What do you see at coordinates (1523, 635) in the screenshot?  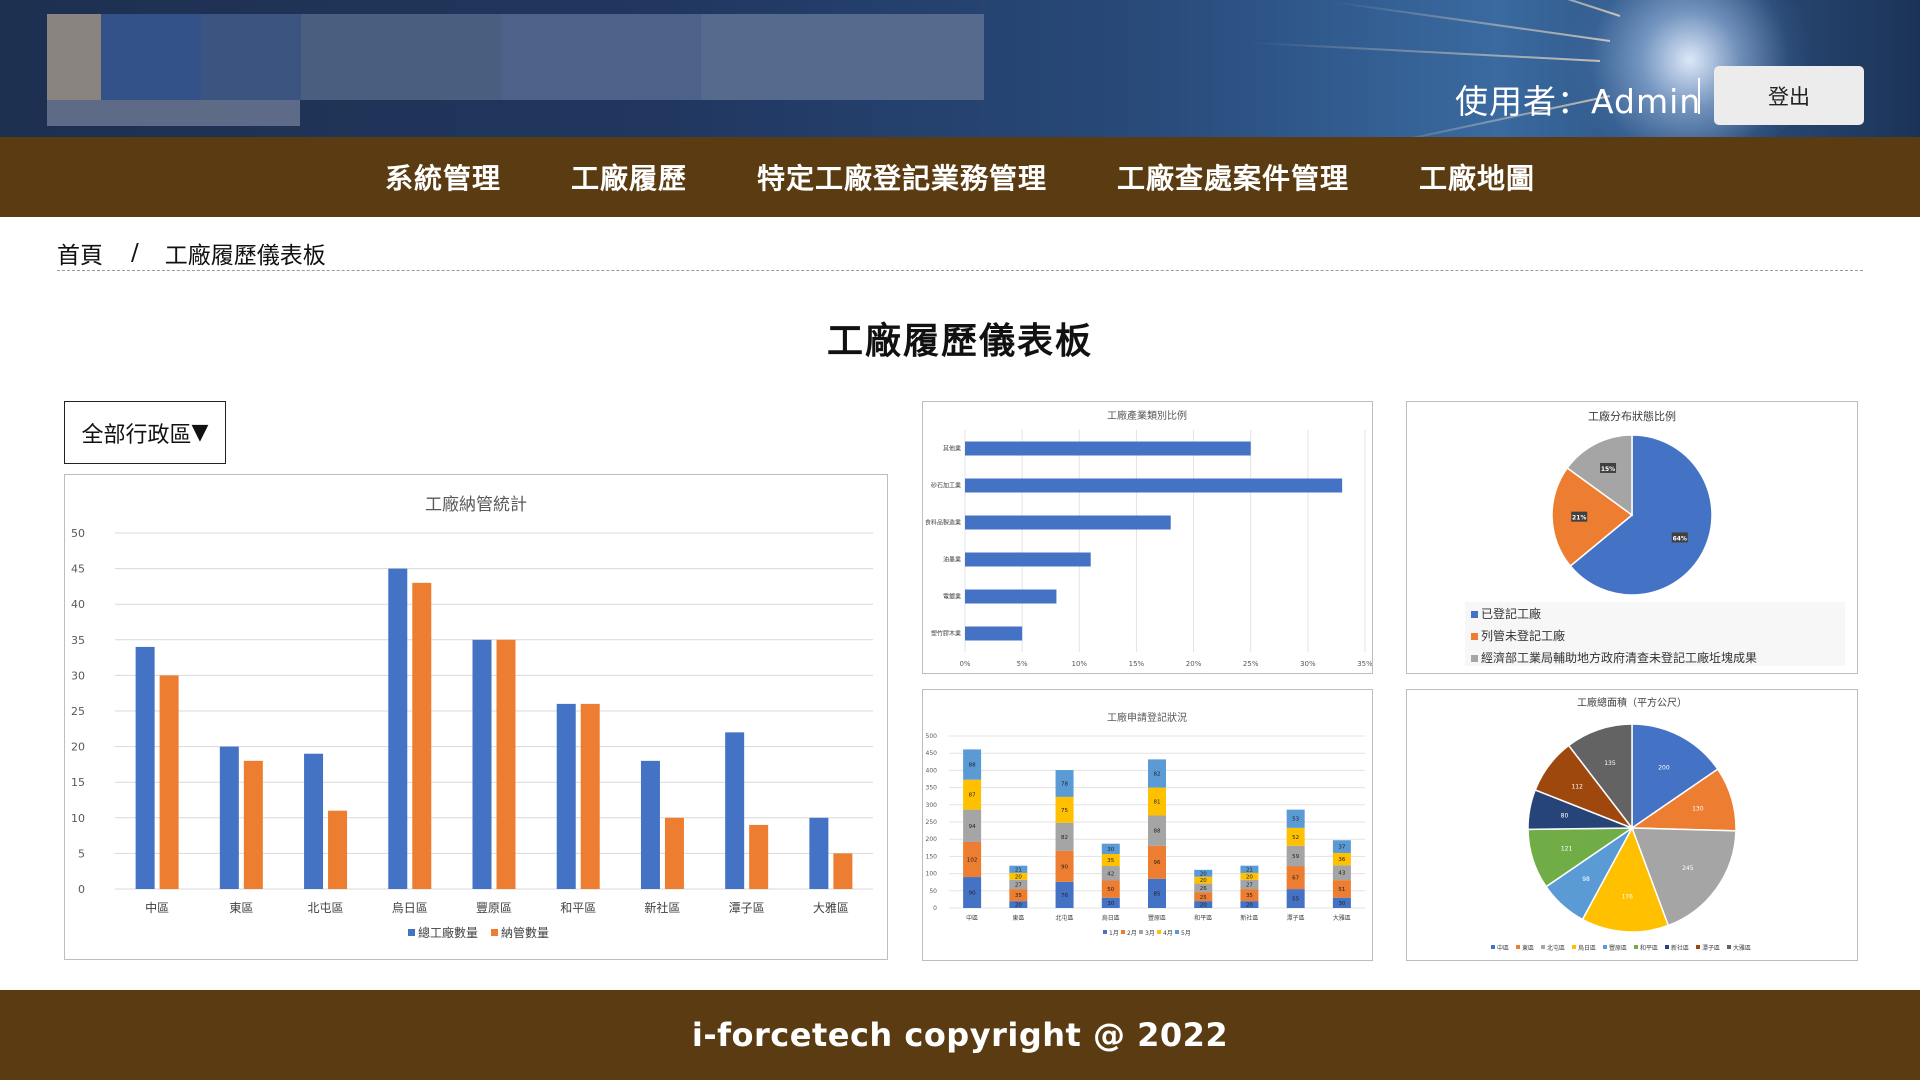 I see `legend-label: 列管未登記工廠` at bounding box center [1523, 635].